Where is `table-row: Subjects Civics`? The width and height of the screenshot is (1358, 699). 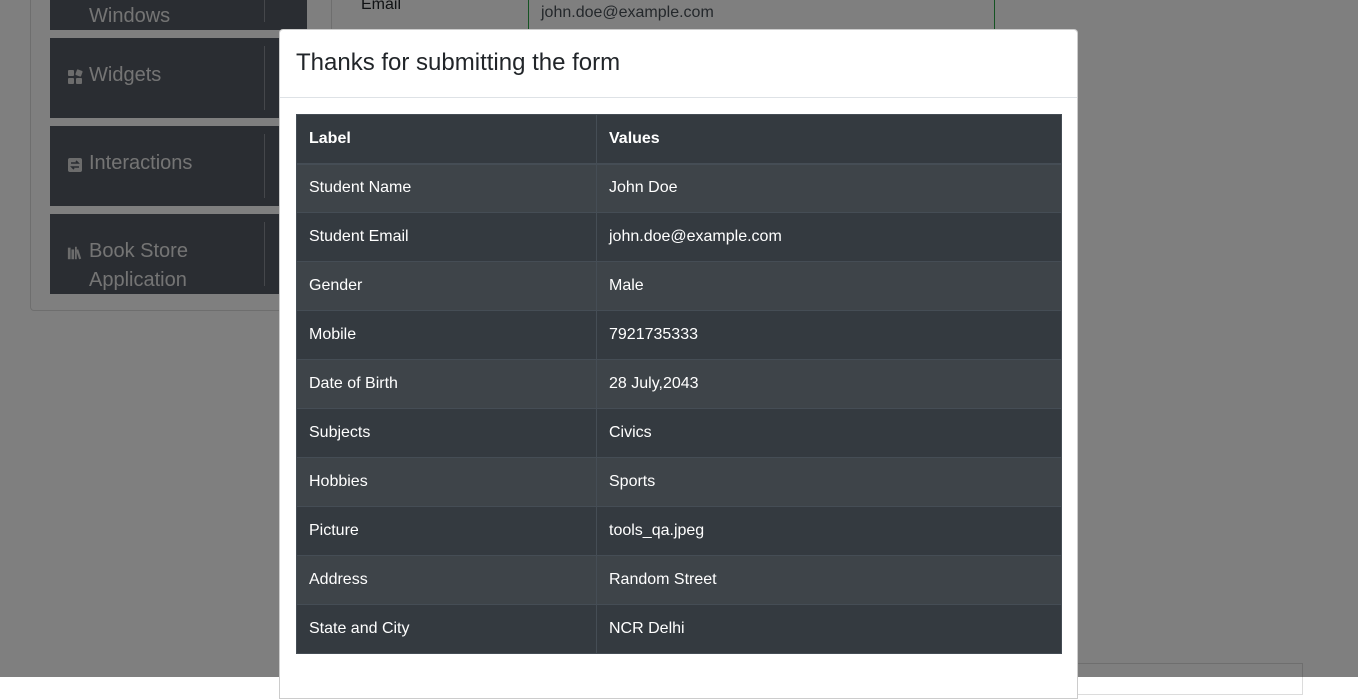
table-row: Subjects Civics is located at coordinates (679, 433).